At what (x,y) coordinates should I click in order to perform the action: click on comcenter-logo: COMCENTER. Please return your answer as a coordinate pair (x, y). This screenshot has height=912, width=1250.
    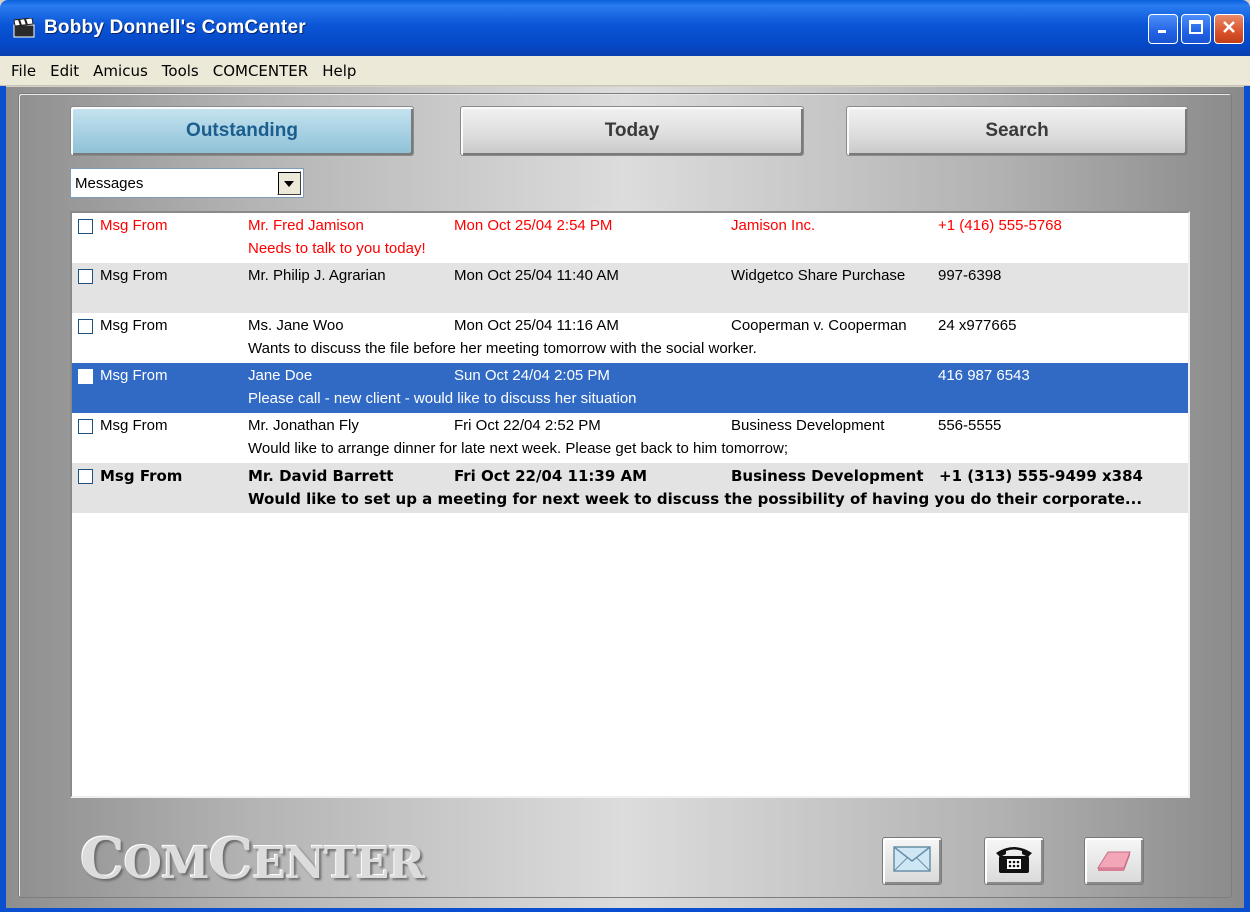
    Looking at the image, I should click on (252, 859).